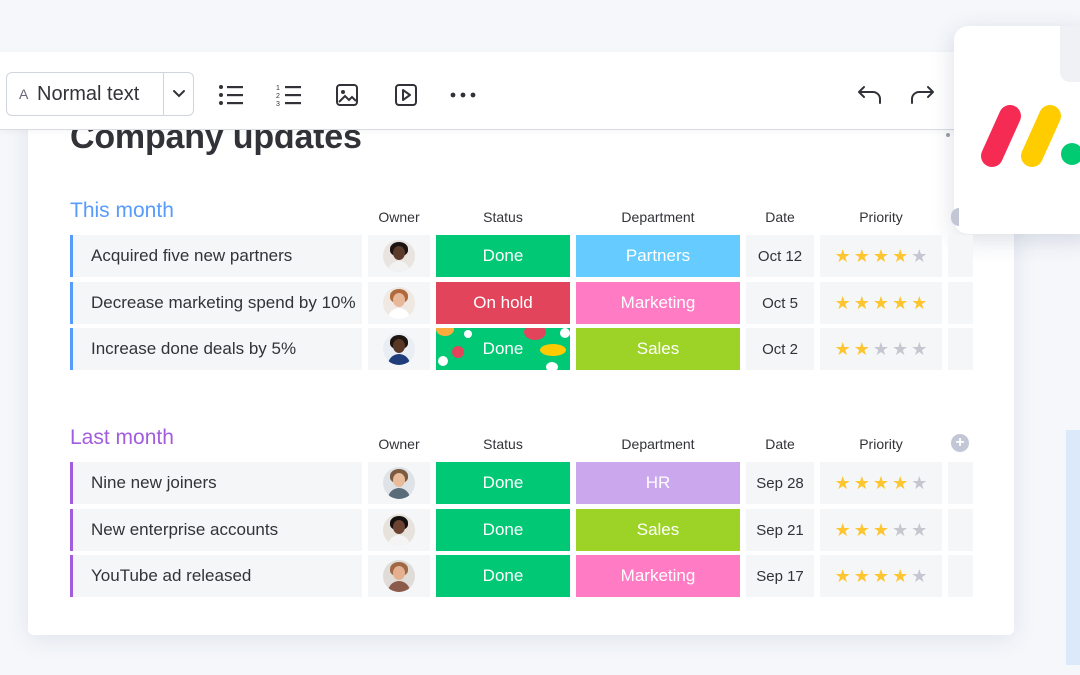 The image size is (1080, 675). Describe the element at coordinates (780, 349) in the screenshot. I see `date-cell: Oct 2` at that location.